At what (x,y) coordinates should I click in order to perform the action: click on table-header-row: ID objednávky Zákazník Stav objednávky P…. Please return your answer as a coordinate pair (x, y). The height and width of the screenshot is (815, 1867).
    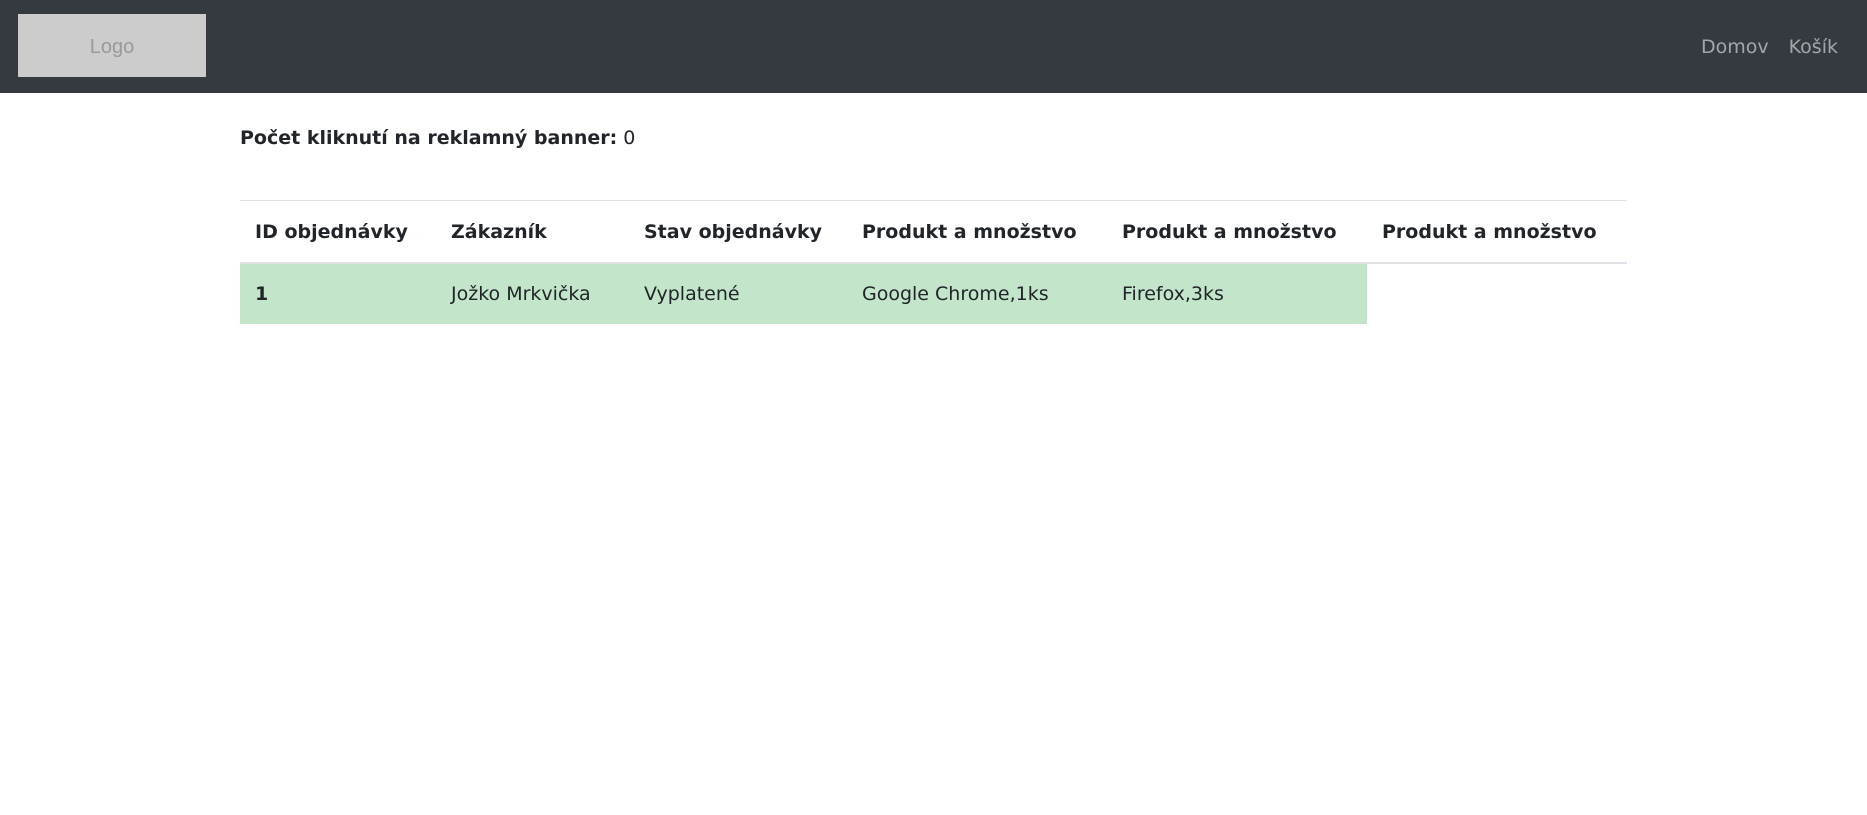
    Looking at the image, I should click on (933, 232).